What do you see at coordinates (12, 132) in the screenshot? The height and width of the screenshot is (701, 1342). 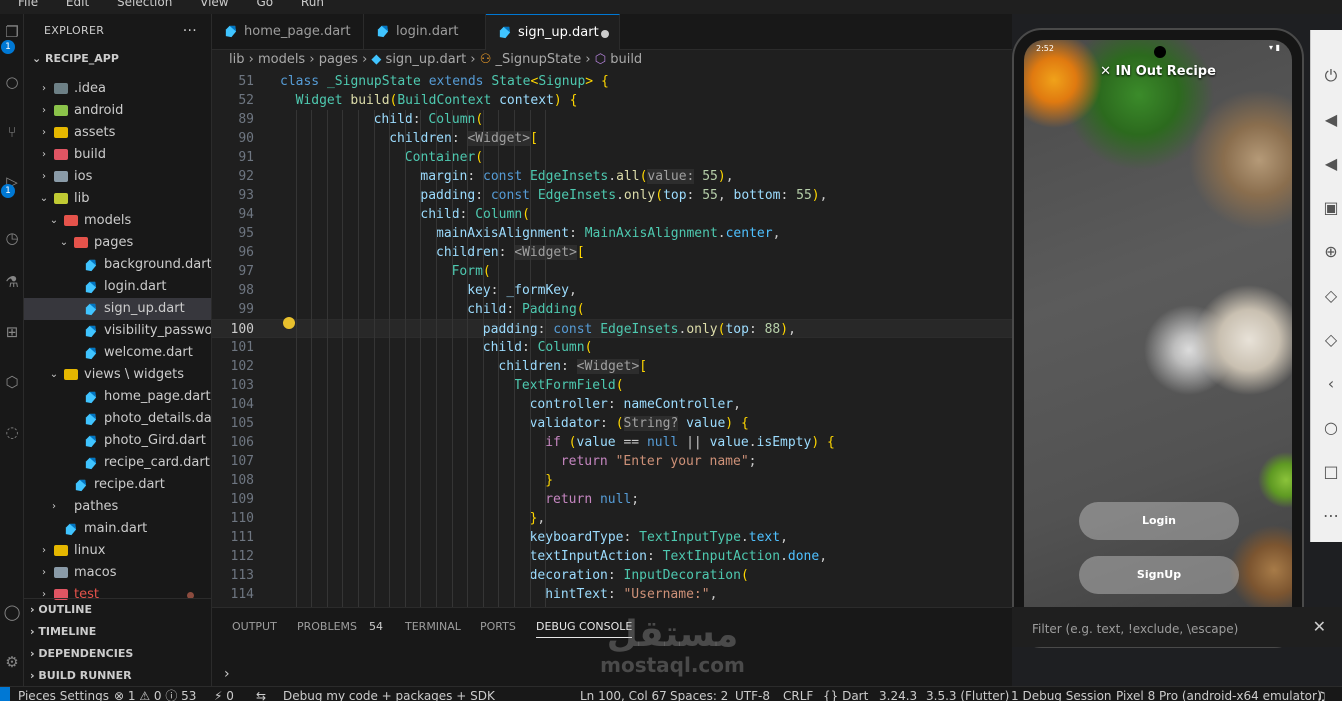 I see `source-control-icon: ⑂` at bounding box center [12, 132].